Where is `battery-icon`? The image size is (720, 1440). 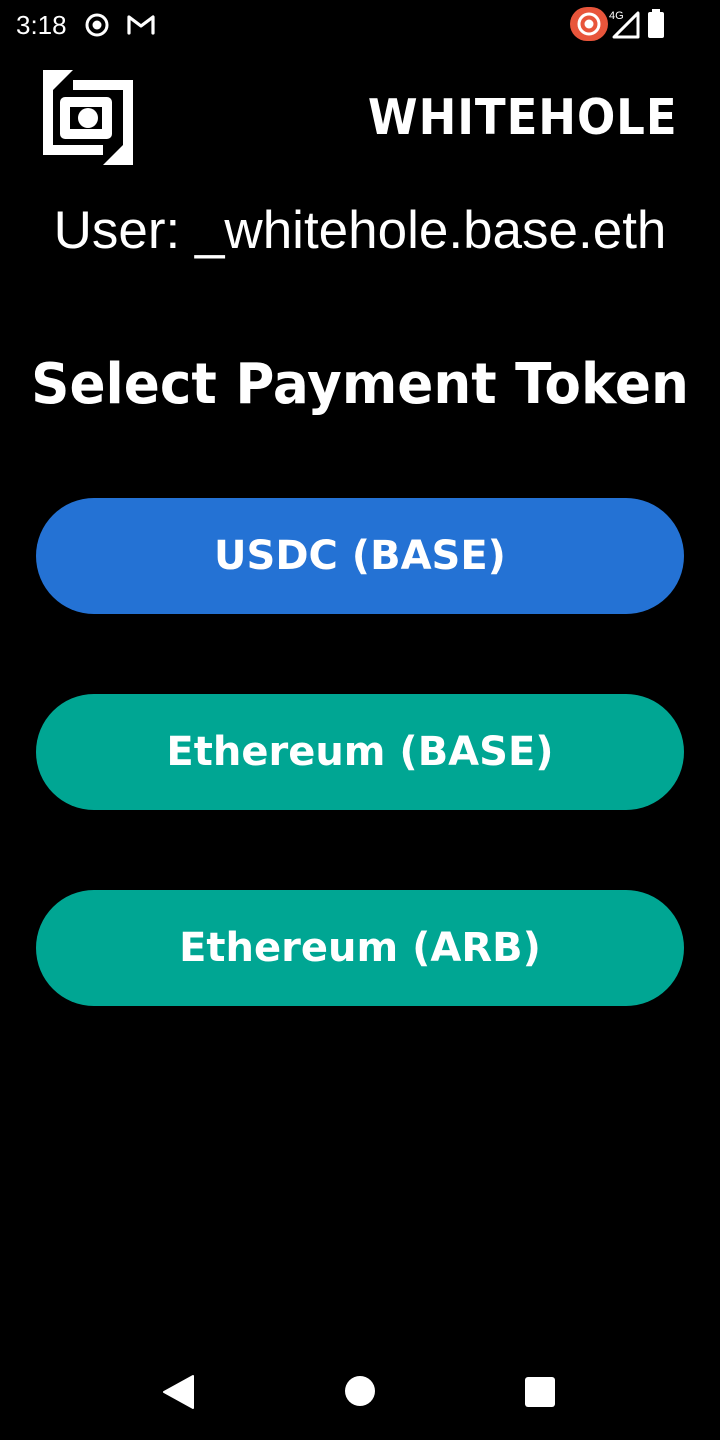 battery-icon is located at coordinates (656, 23).